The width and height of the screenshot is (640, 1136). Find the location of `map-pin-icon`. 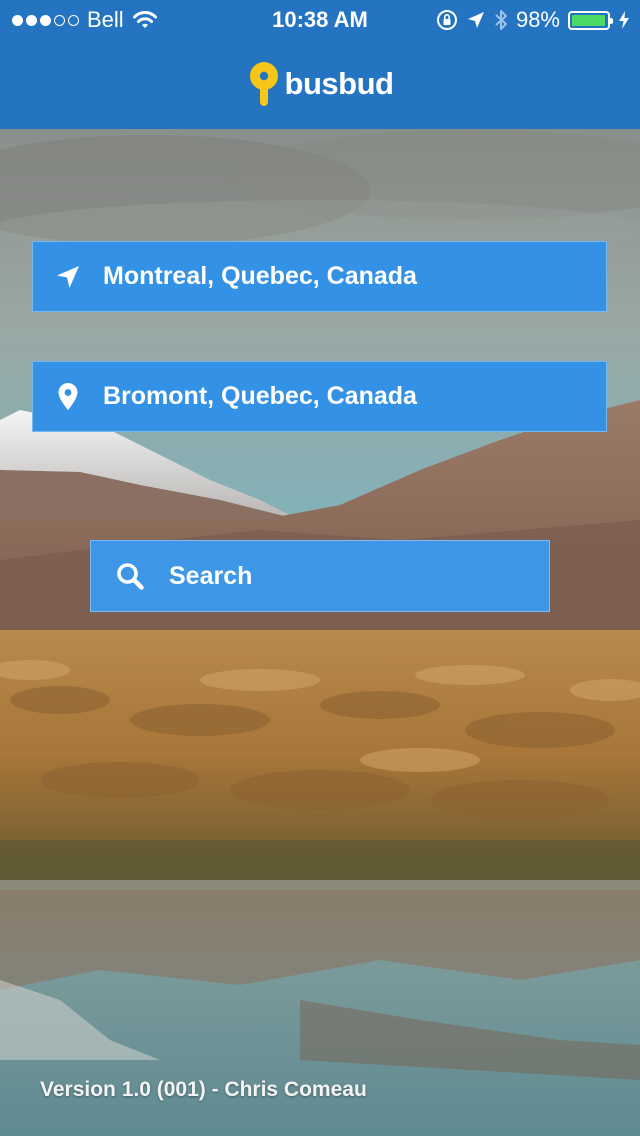

map-pin-icon is located at coordinates (68, 397).